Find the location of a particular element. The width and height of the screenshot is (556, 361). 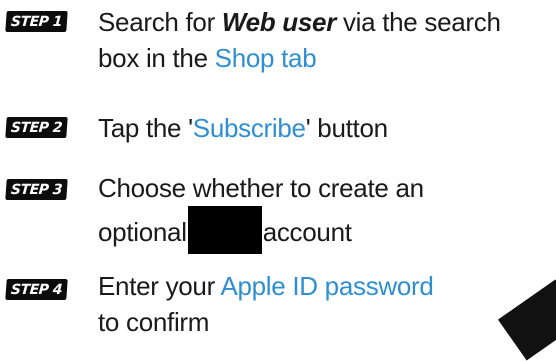

step-4-badge: STEP 4 is located at coordinates (36, 289).